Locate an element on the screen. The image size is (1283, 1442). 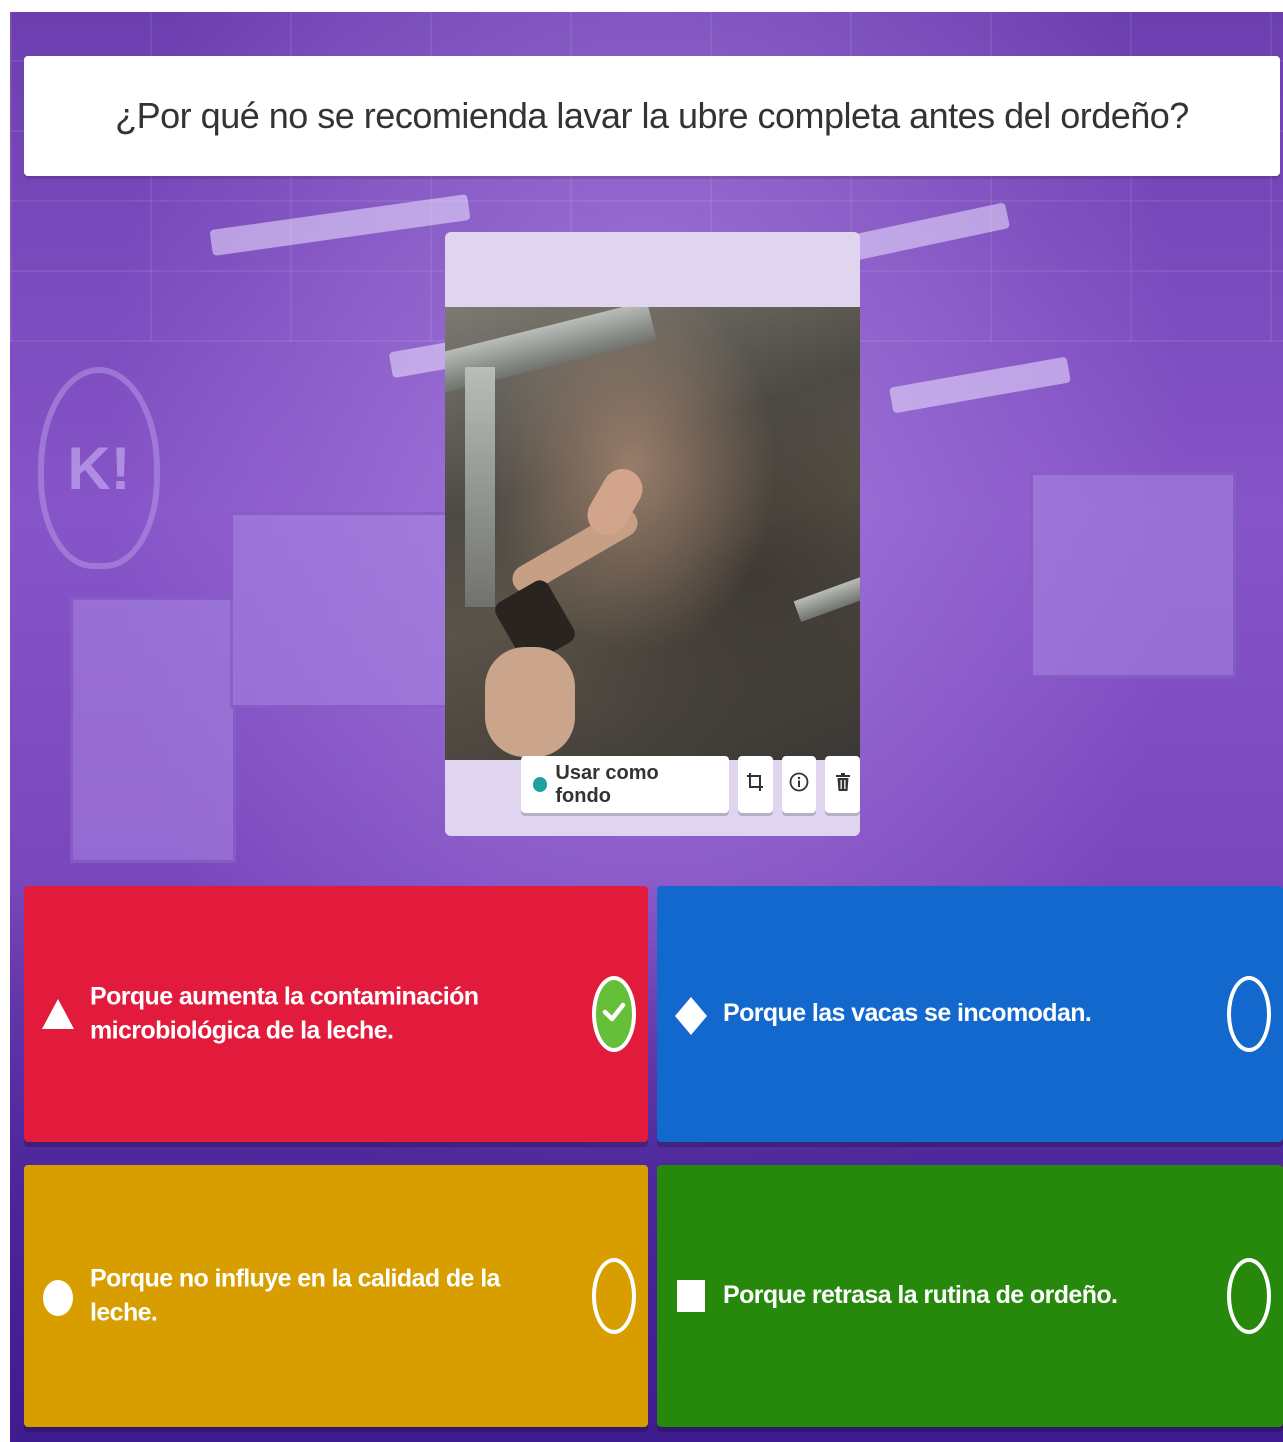
background-icon is located at coordinates (540, 784).